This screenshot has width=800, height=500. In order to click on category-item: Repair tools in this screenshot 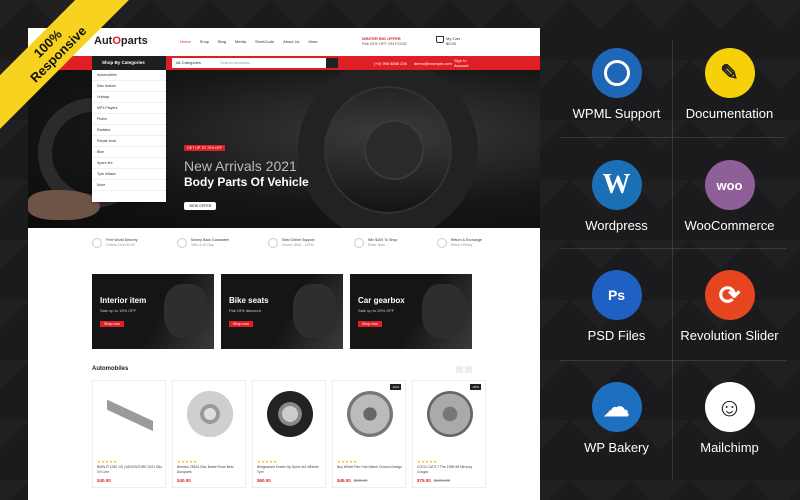, I will do `click(129, 141)`.